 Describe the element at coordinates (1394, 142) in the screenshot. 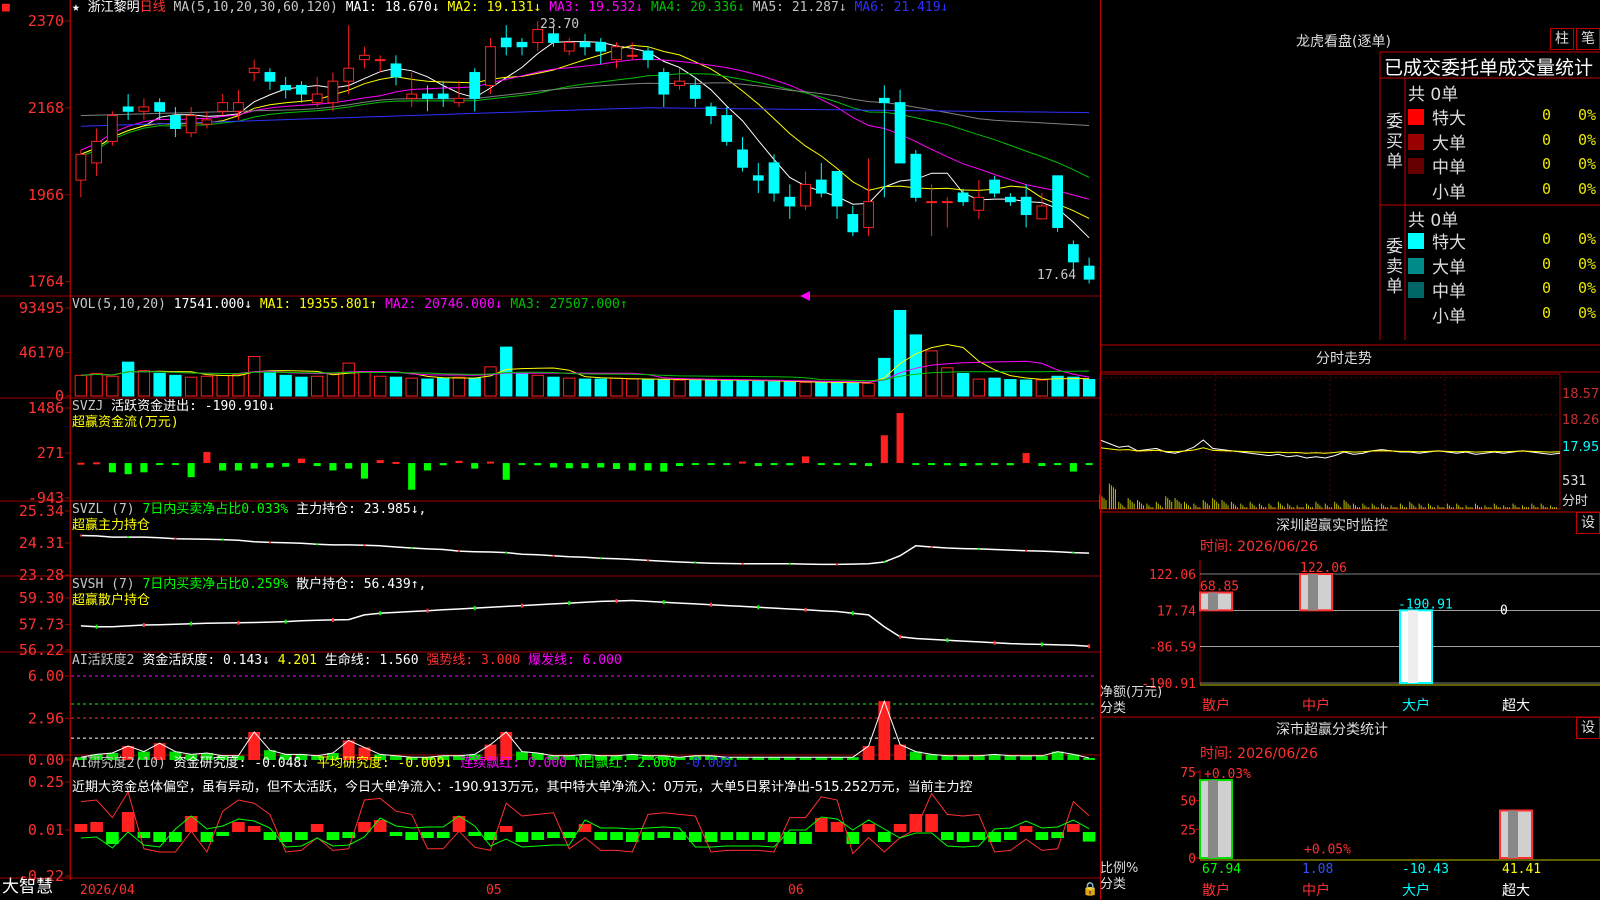

I see `buy-orders-label: 委买单` at that location.